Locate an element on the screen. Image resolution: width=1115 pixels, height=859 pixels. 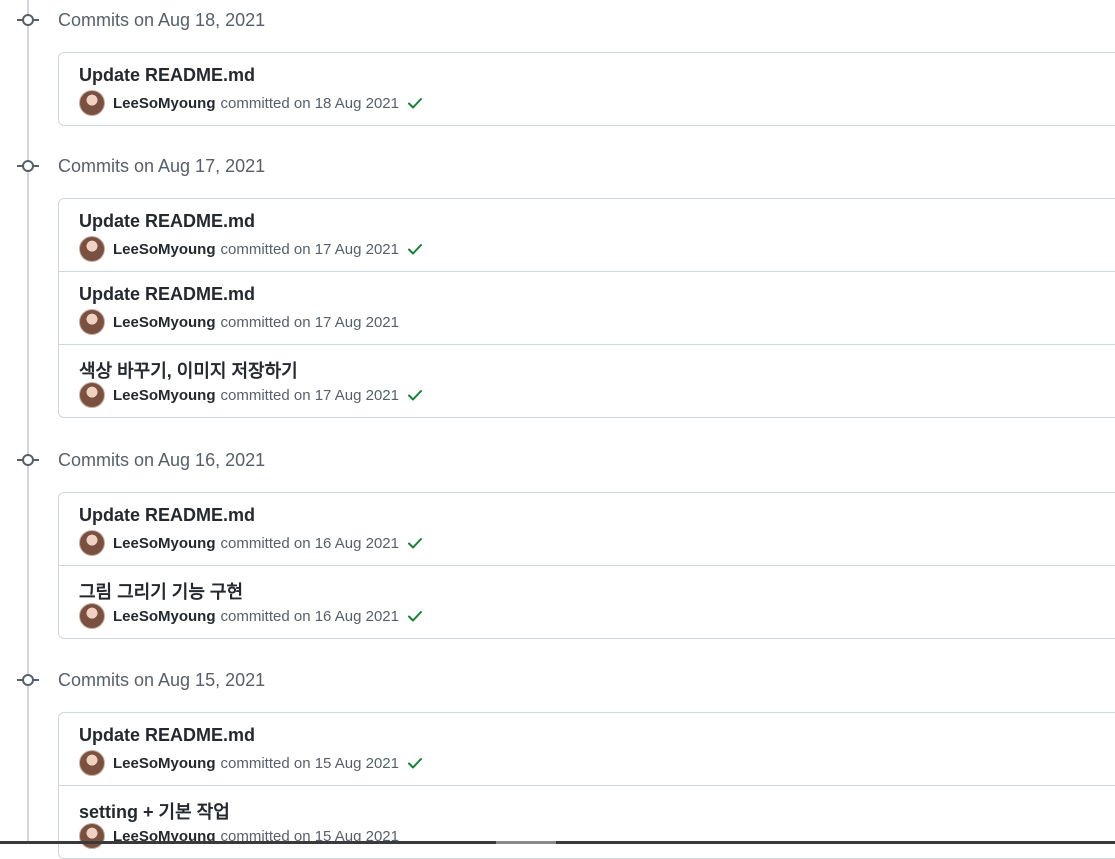
commit-group-date: Commits on Aug 17, 2021 is located at coordinates (162, 165).